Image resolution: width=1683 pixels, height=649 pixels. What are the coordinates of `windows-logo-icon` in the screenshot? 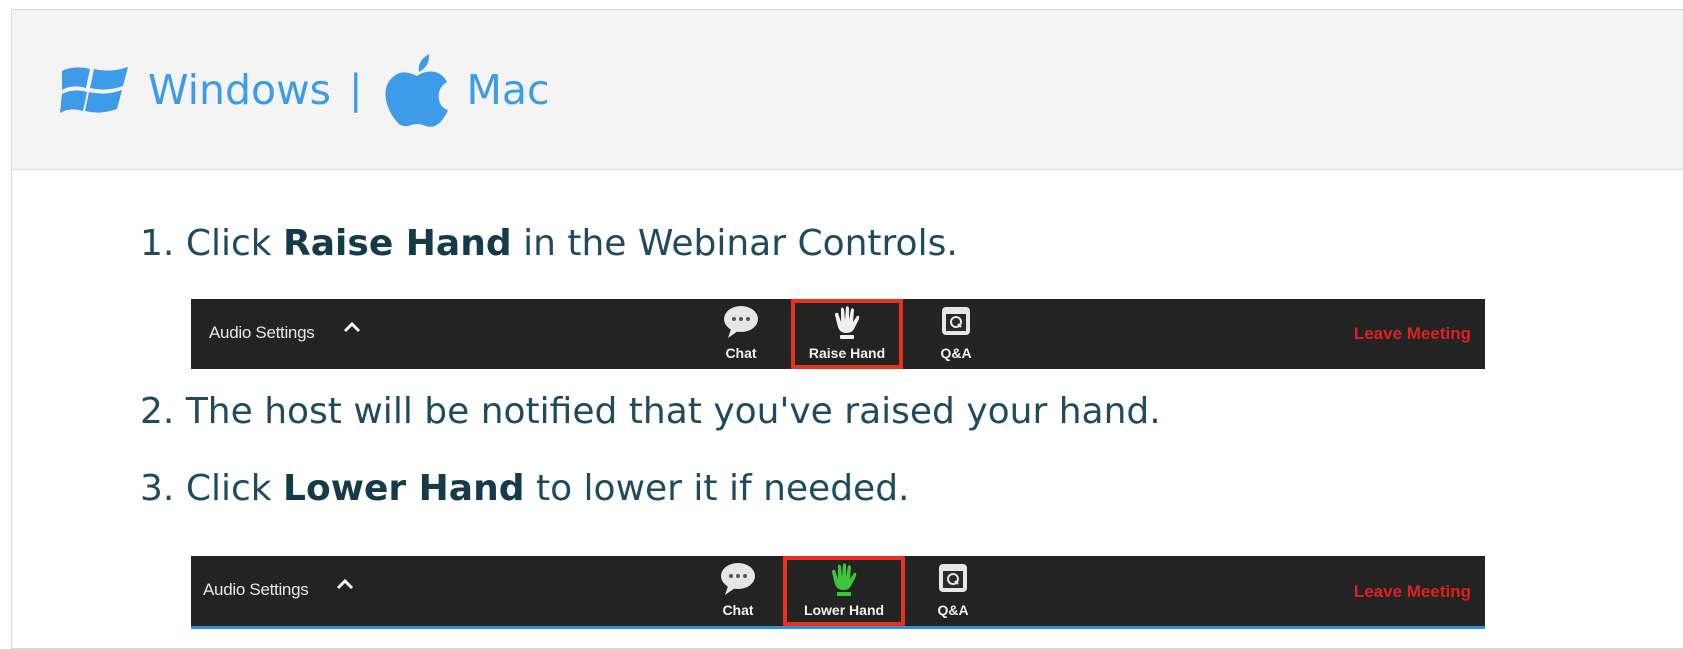 It's located at (94, 89).